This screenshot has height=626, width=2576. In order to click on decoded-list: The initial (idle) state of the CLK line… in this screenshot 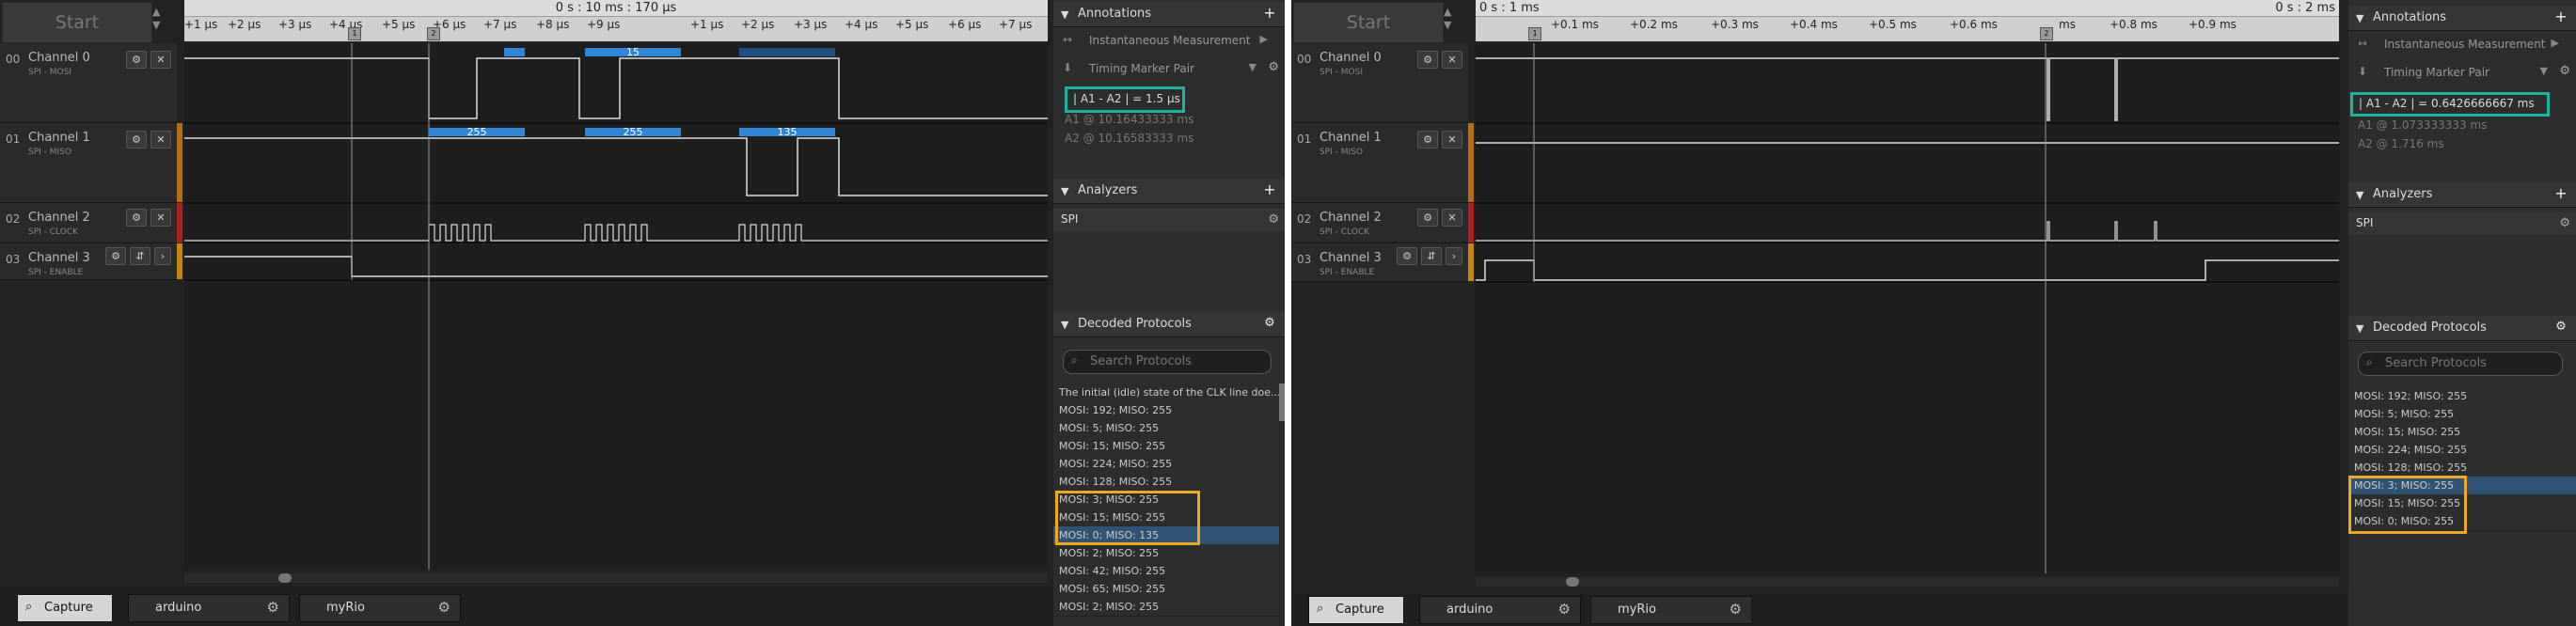, I will do `click(1169, 504)`.